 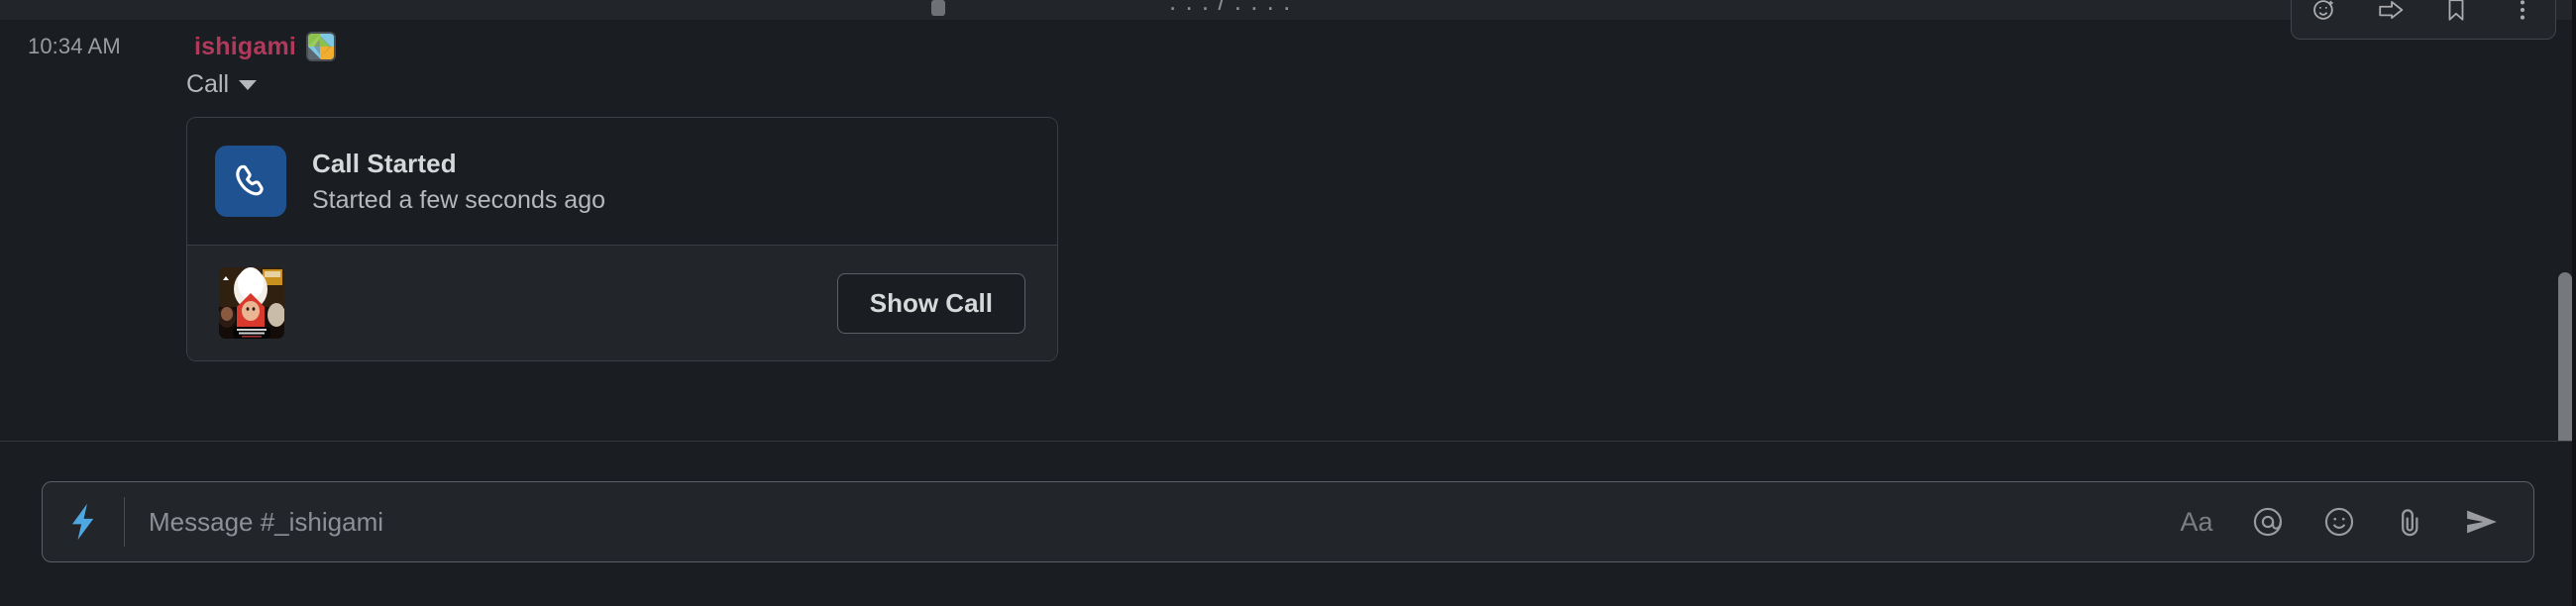 What do you see at coordinates (384, 163) in the screenshot?
I see `call-card-title: Call Started` at bounding box center [384, 163].